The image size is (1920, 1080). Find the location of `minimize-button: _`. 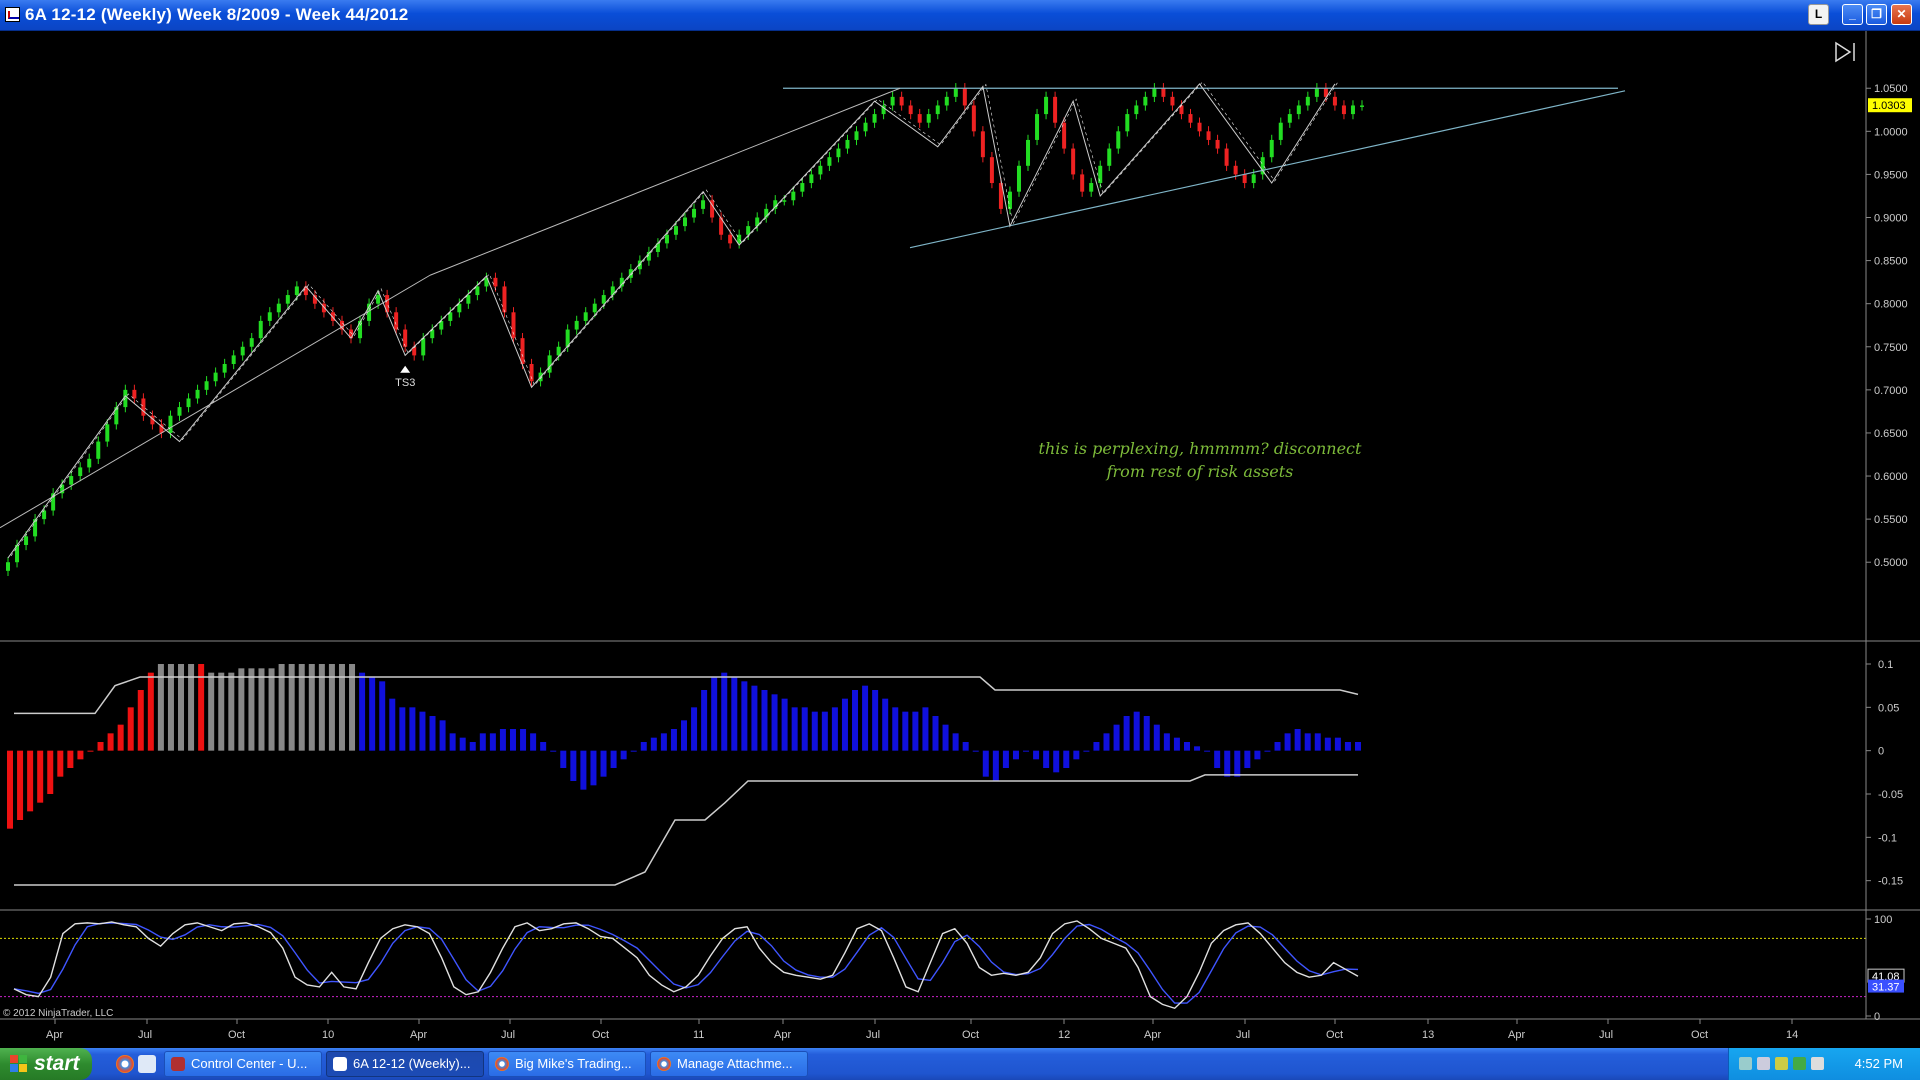

minimize-button: _ is located at coordinates (1852, 14).